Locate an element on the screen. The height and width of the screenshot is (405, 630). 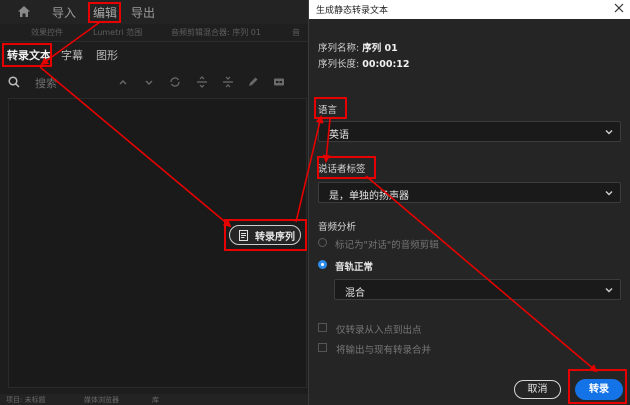
sequence-name-label: 序列名称: is located at coordinates (339, 48).